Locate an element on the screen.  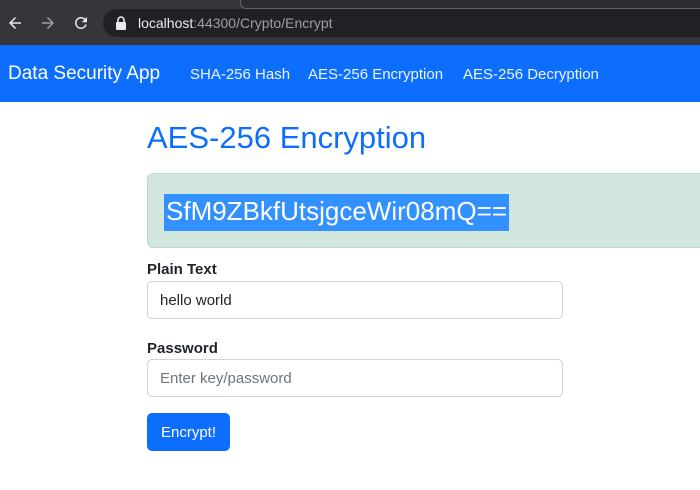
page-title: AES-256 Encryption is located at coordinates (287, 137).